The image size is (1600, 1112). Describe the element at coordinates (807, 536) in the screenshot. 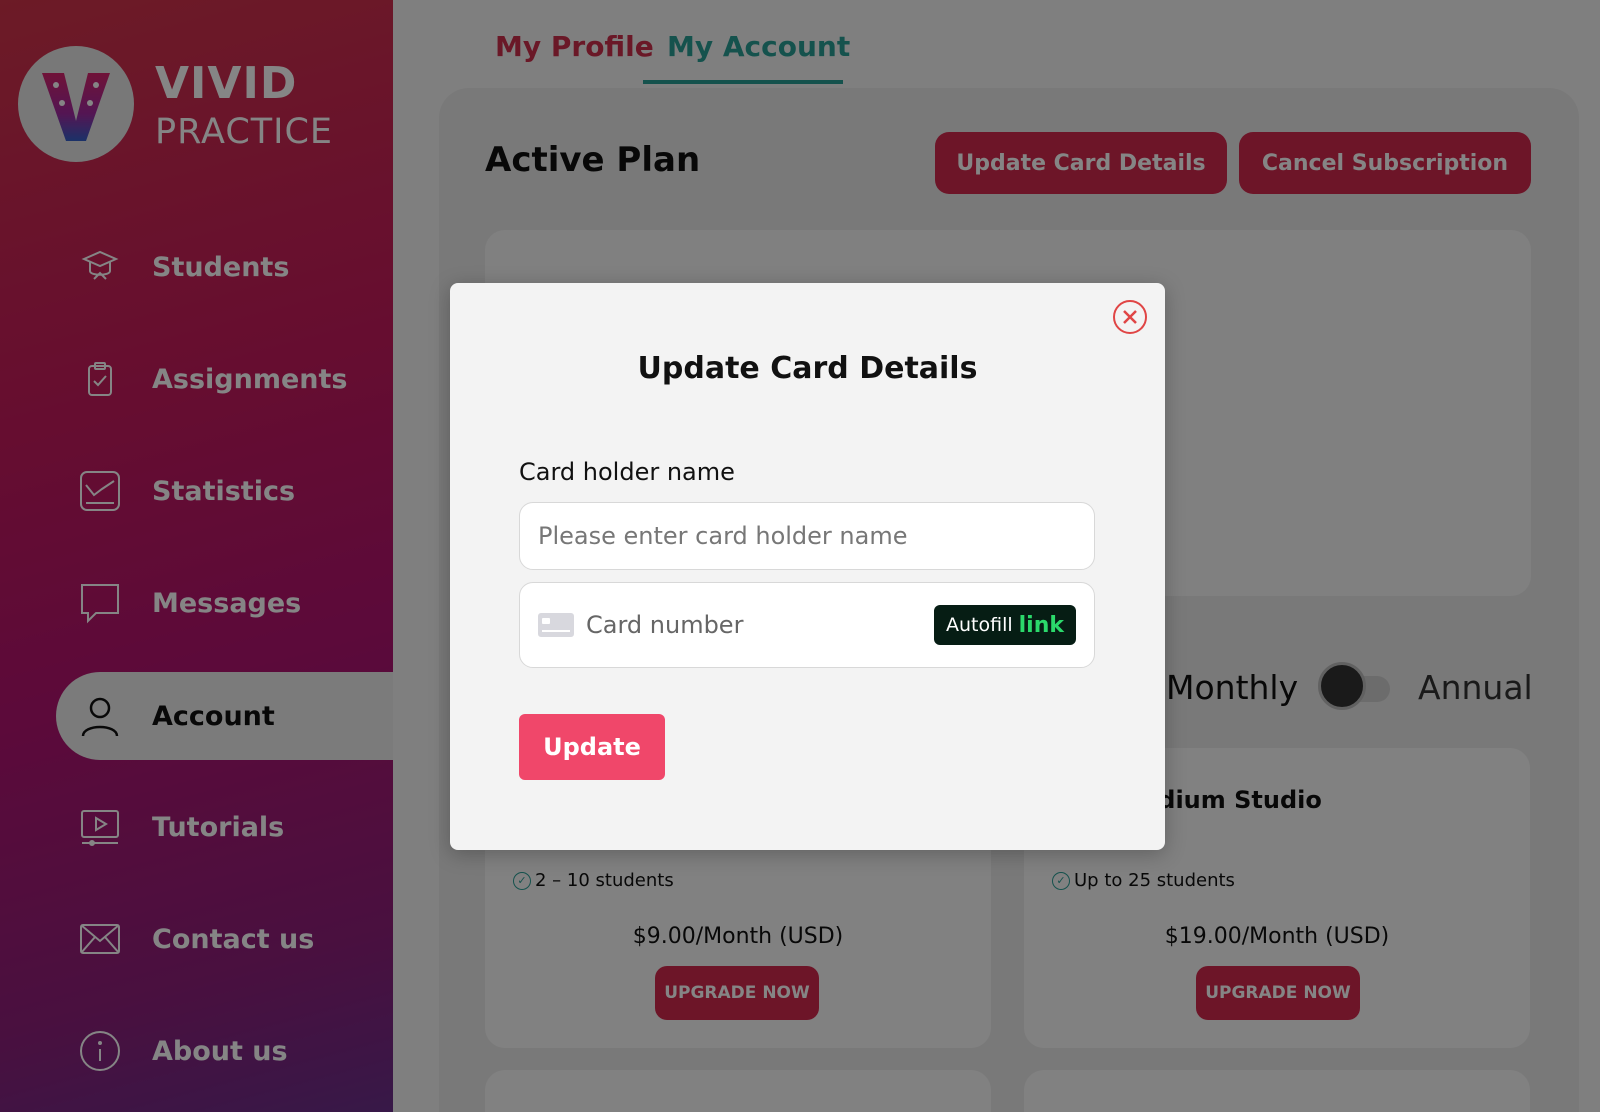

I see `card-holder-name-input` at that location.